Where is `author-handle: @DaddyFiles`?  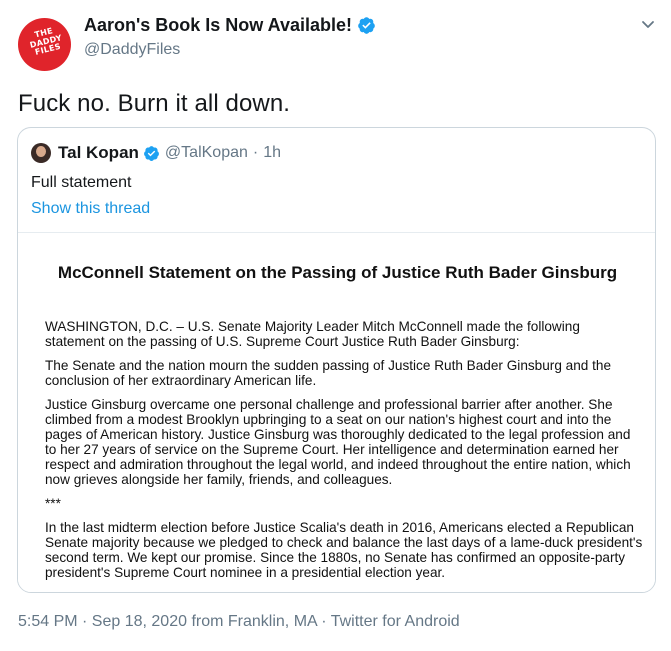 author-handle: @DaddyFiles is located at coordinates (132, 50).